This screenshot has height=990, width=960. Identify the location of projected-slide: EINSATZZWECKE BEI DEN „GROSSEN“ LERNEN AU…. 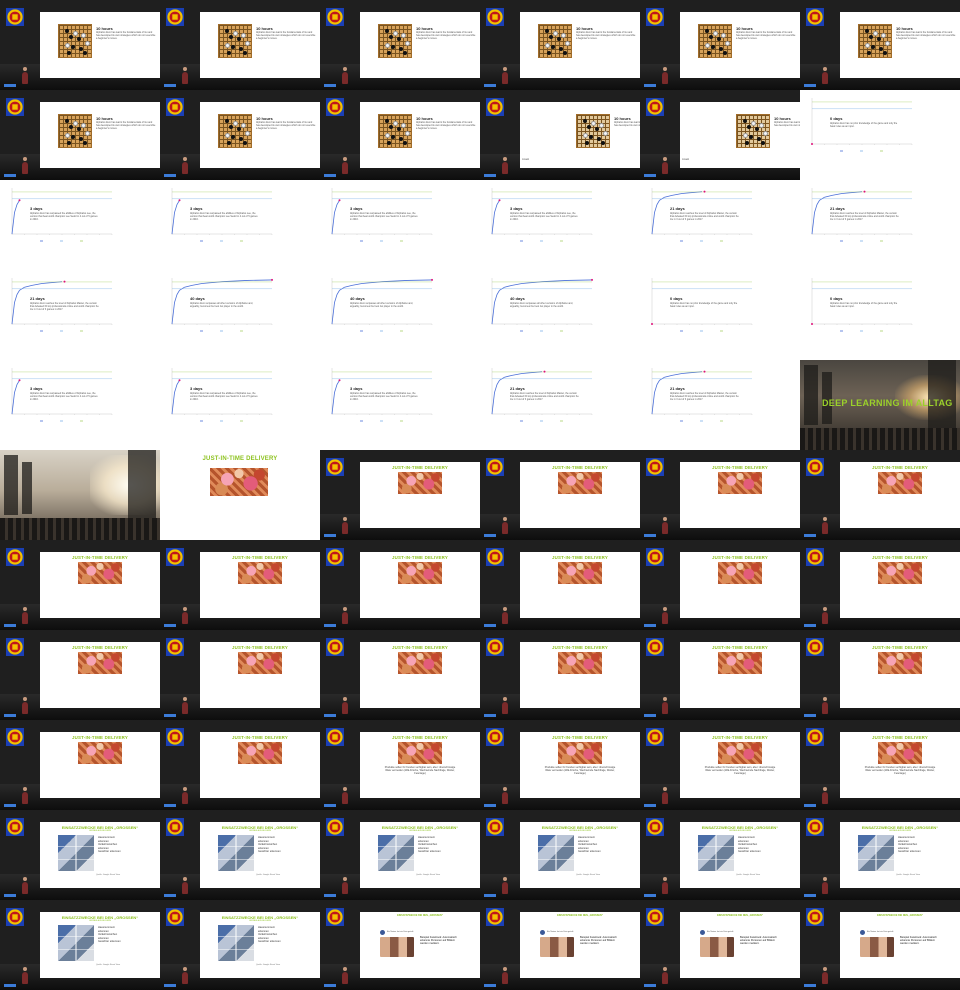
(260, 855).